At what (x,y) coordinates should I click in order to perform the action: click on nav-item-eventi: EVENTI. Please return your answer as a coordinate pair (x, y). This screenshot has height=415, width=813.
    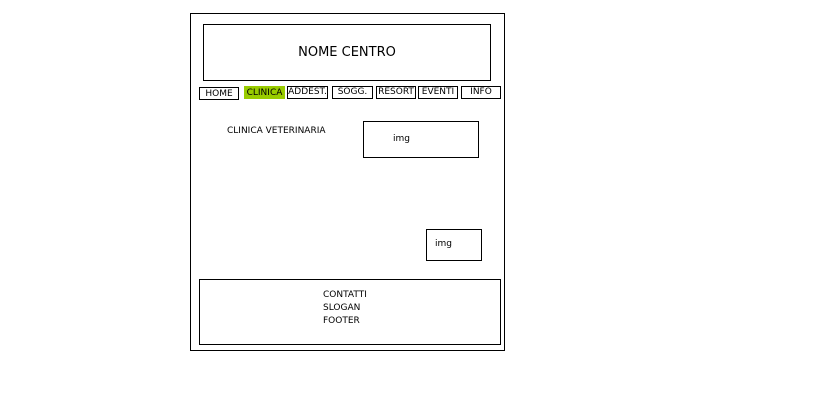
    Looking at the image, I should click on (438, 92).